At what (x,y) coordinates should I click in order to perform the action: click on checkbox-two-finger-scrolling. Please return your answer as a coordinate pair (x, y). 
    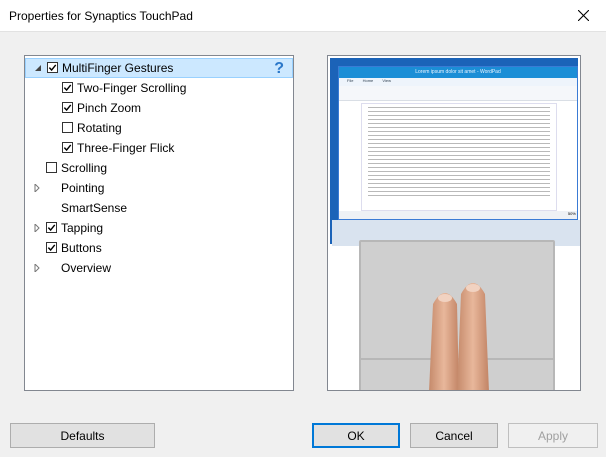
    Looking at the image, I should click on (67, 87).